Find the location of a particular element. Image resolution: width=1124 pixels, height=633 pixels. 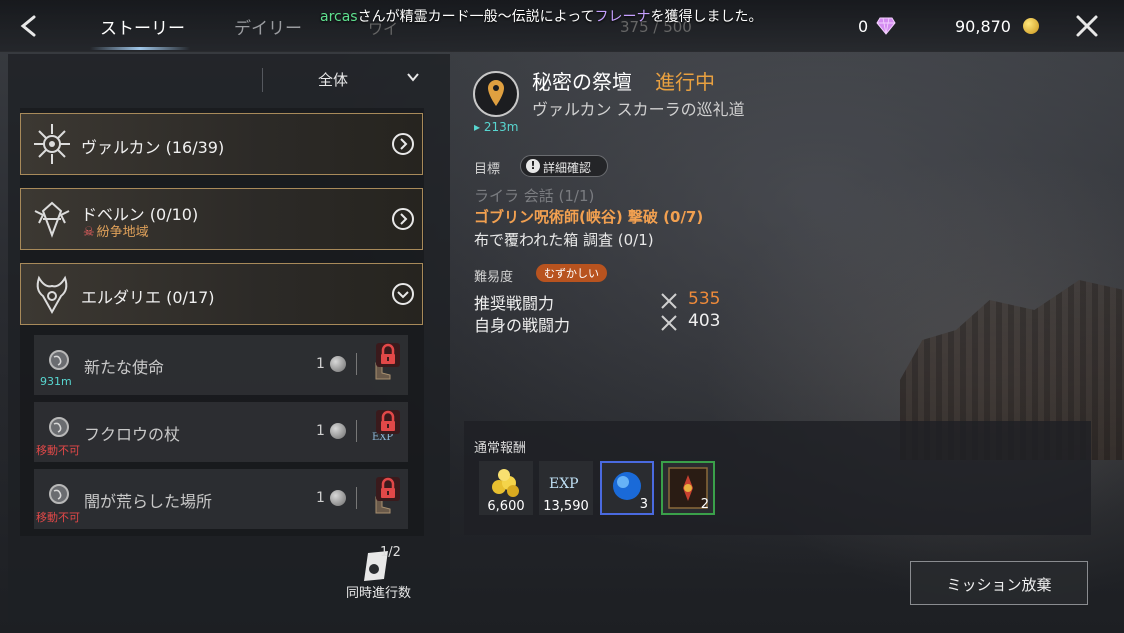

notice-user: arcas is located at coordinates (339, 17).